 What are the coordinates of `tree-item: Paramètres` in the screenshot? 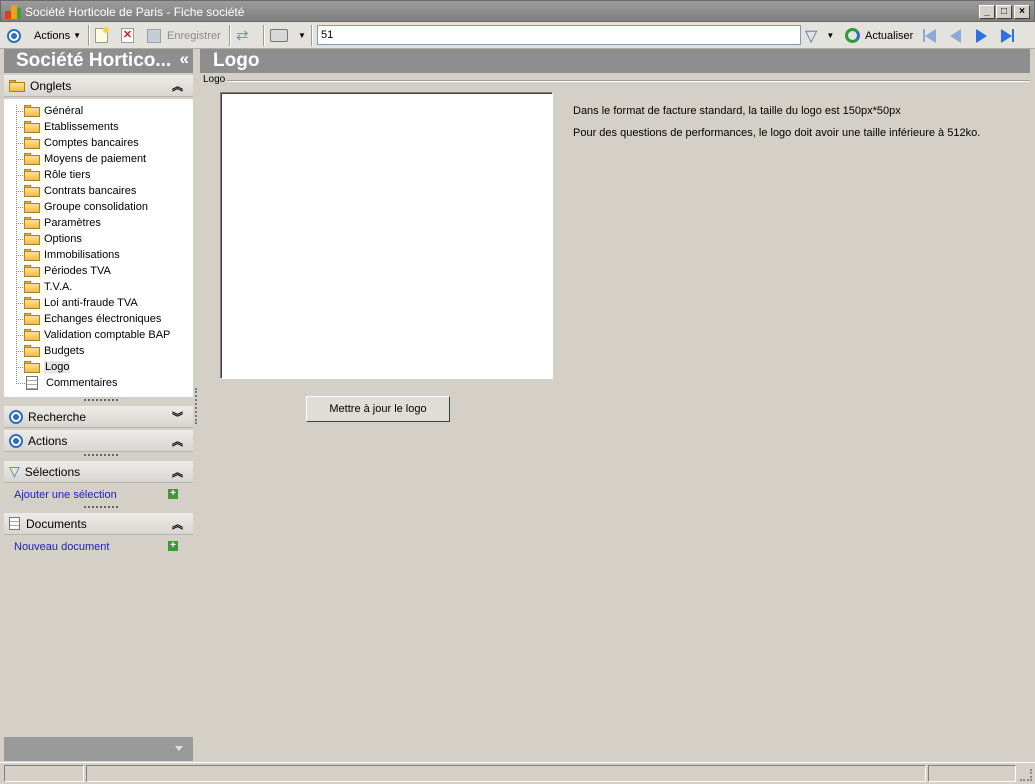 It's located at (58, 223).